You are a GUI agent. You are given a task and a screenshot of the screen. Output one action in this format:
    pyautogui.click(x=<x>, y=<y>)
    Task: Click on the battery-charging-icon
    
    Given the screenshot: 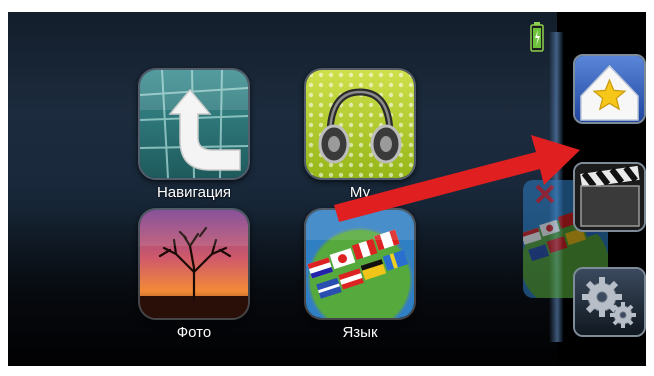 What is the action you would take?
    pyautogui.click(x=537, y=37)
    